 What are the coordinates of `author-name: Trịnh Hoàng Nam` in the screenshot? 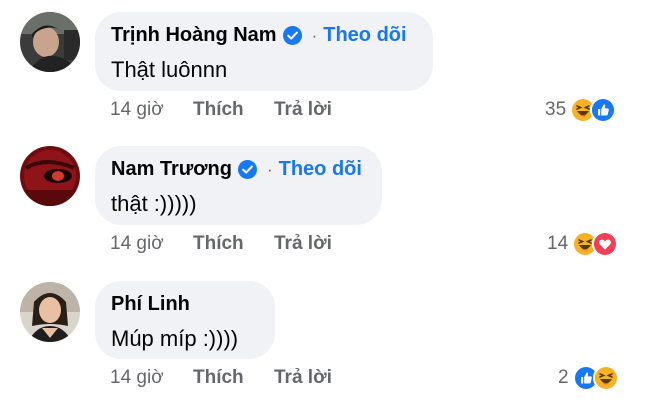 It's located at (194, 35).